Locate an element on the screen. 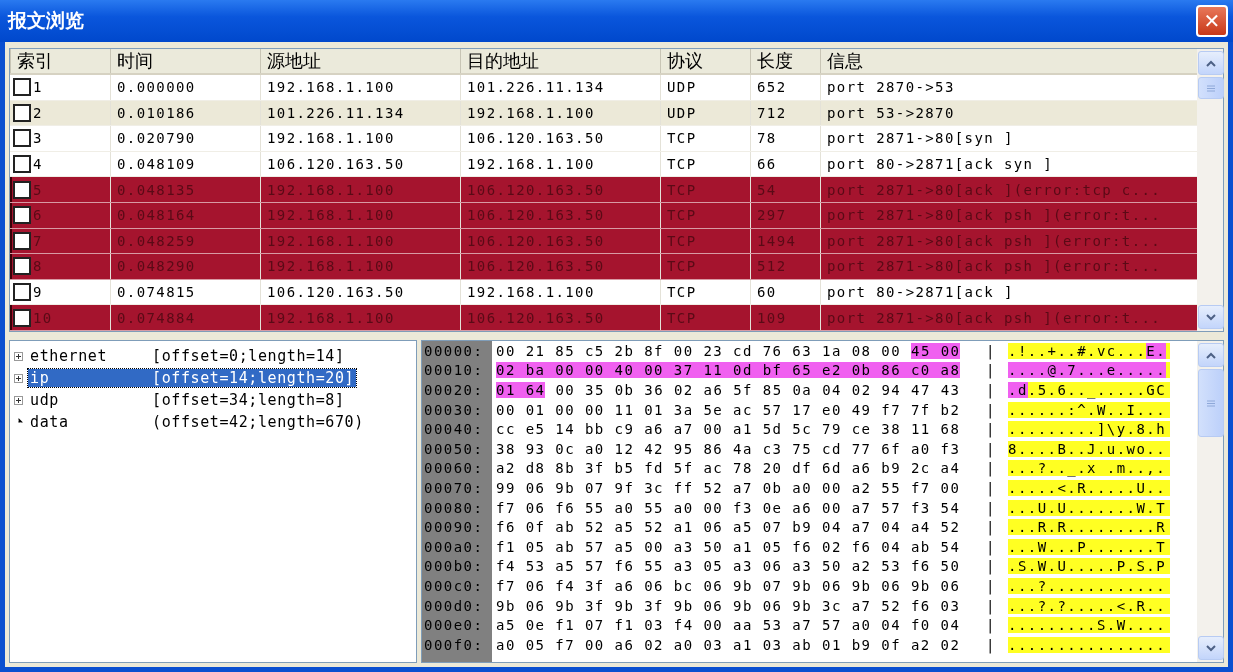 The width and height of the screenshot is (1233, 672). table-row: 2 0.010186 101.226.11.134 192.168.1.100 UDP 712 port 53->2870 is located at coordinates (603, 113).